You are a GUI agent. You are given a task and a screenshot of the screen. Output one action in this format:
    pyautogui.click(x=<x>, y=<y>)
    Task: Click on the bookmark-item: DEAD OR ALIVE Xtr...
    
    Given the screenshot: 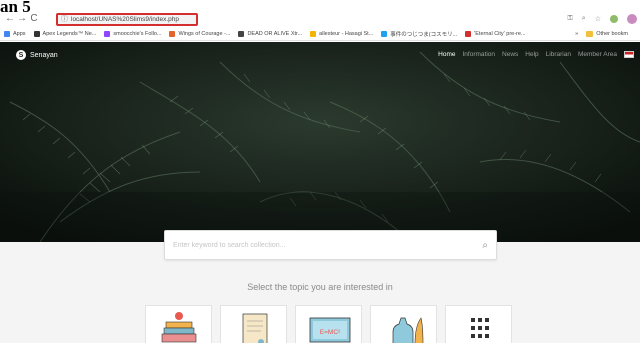 What is the action you would take?
    pyautogui.click(x=270, y=33)
    